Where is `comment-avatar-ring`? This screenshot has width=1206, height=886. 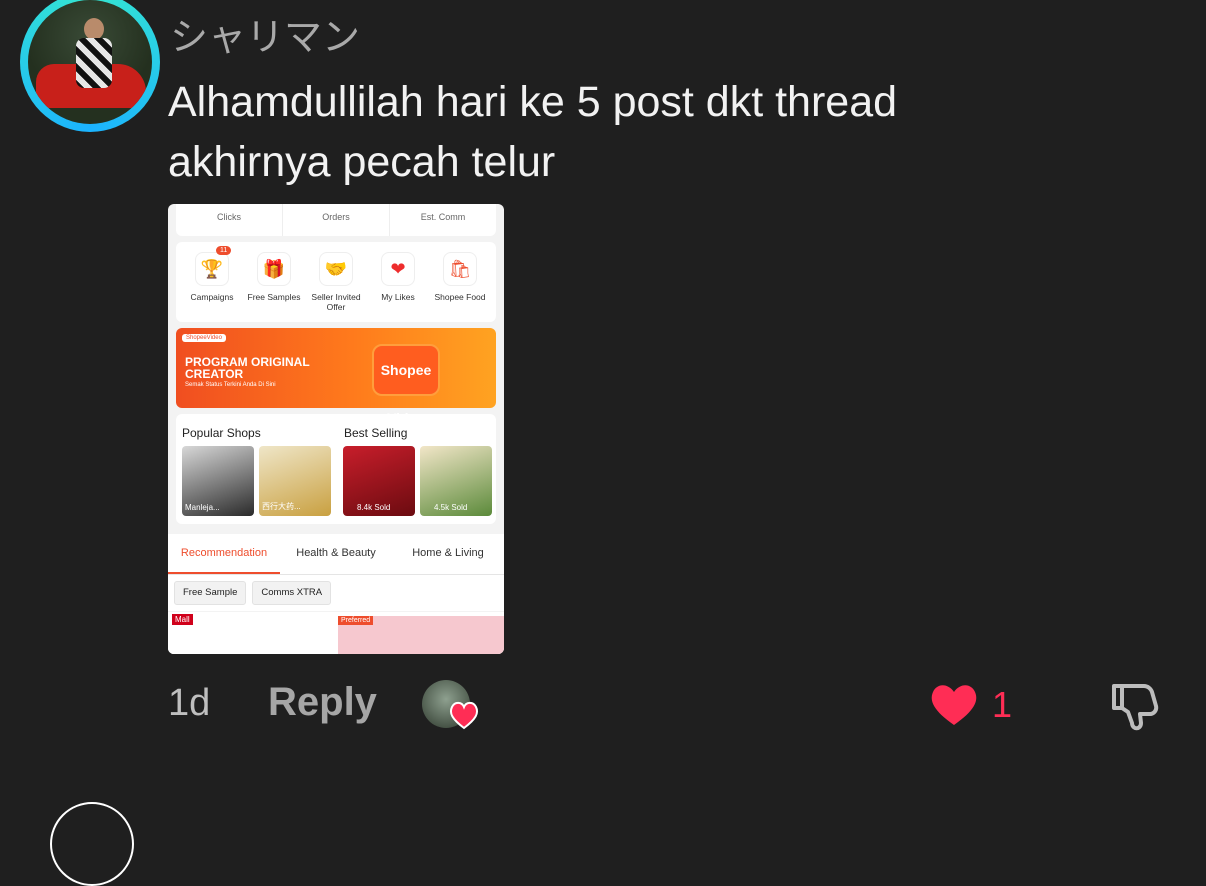
comment-avatar-ring is located at coordinates (90, 66).